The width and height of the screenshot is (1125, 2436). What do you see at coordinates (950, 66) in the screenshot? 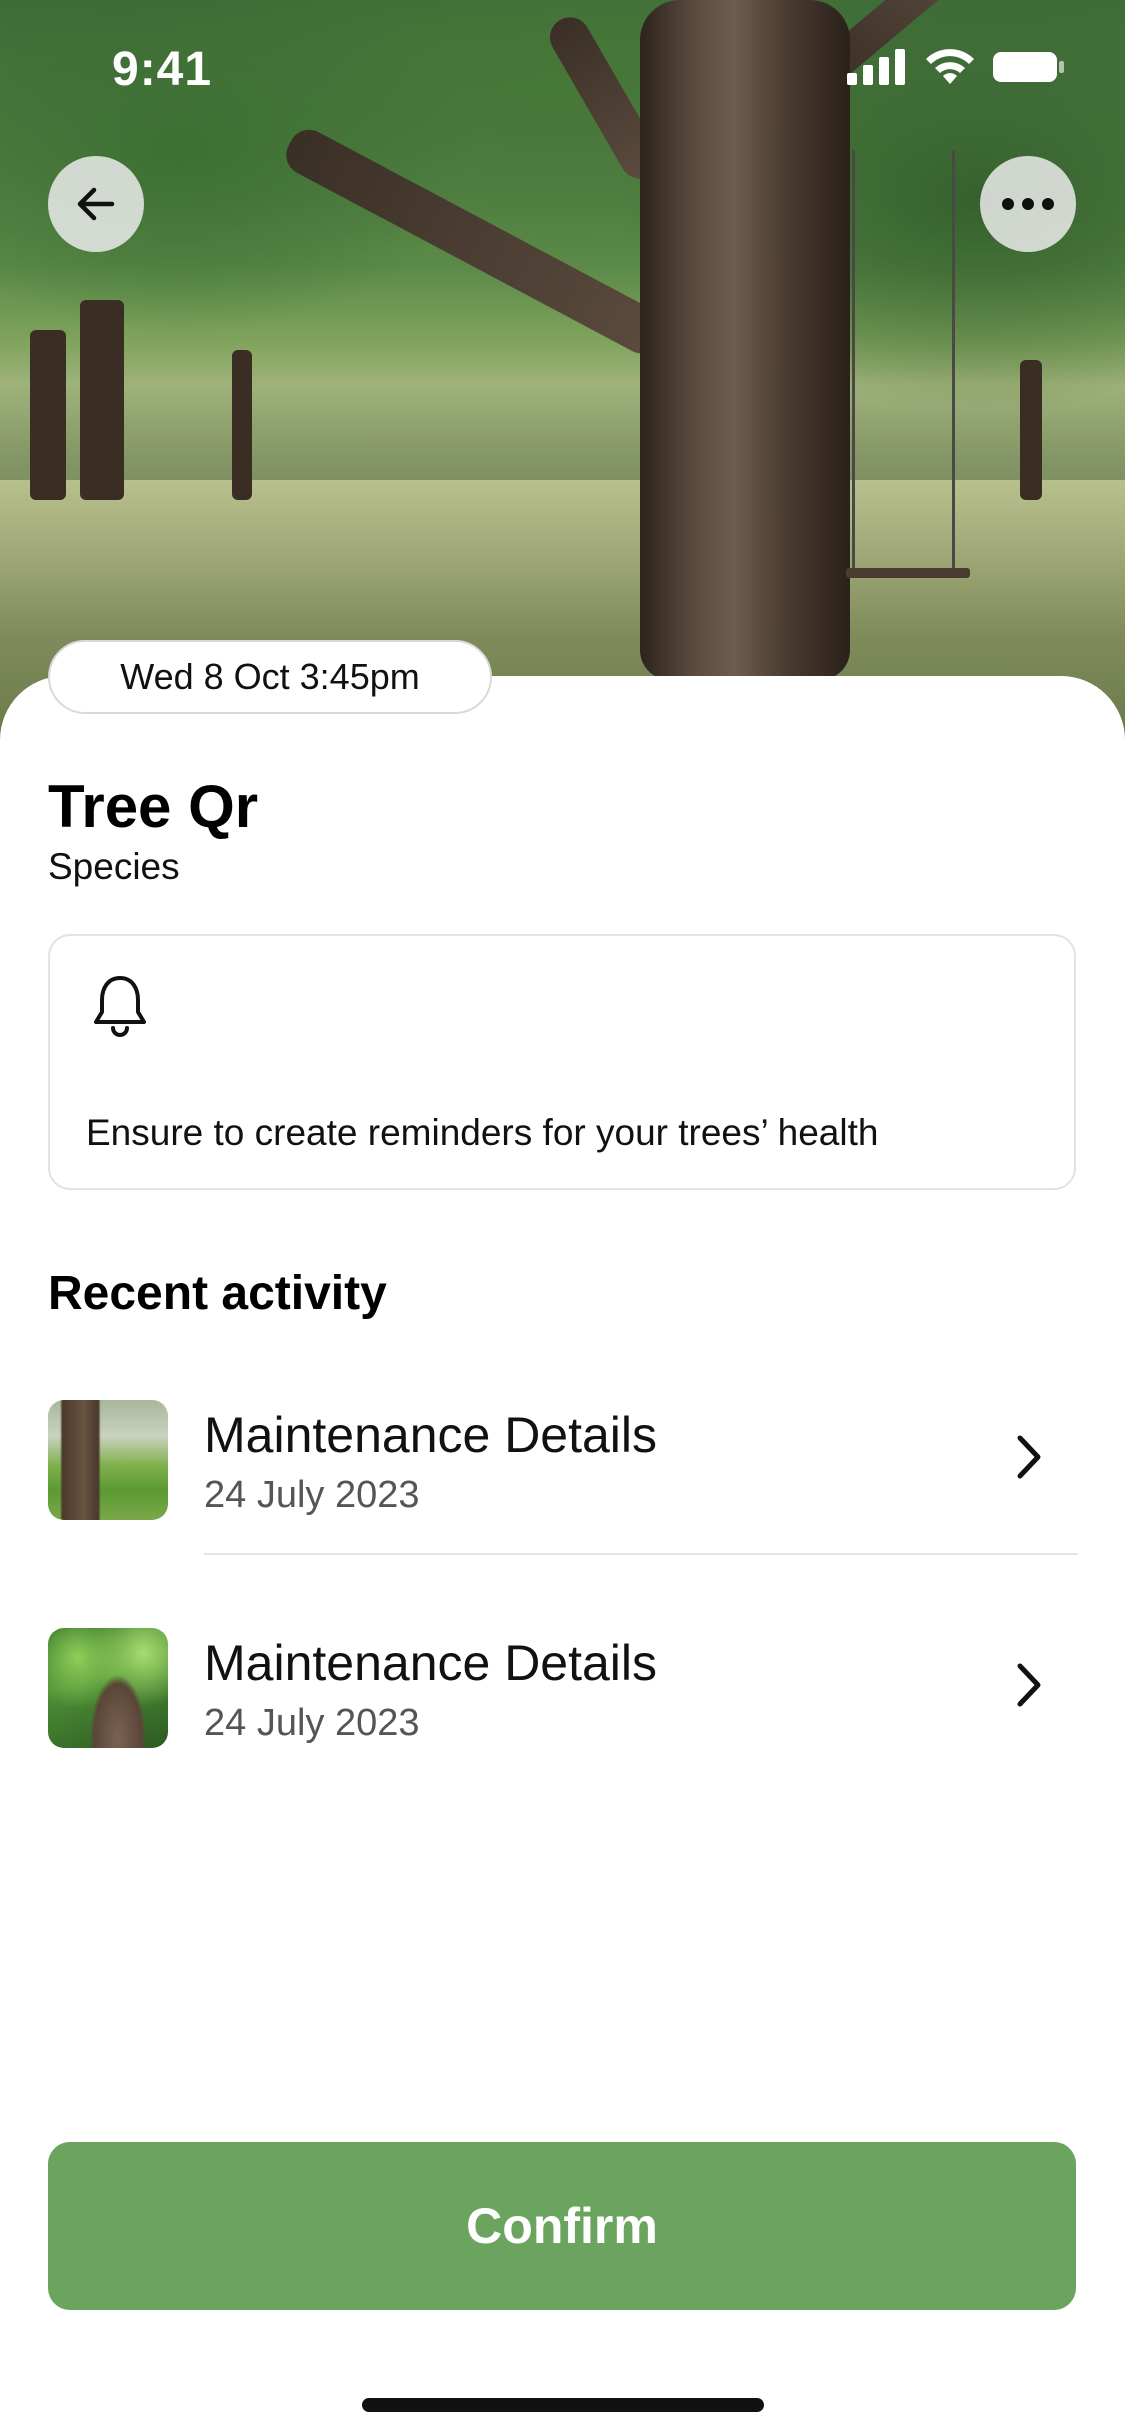
I see `wifi-icon` at bounding box center [950, 66].